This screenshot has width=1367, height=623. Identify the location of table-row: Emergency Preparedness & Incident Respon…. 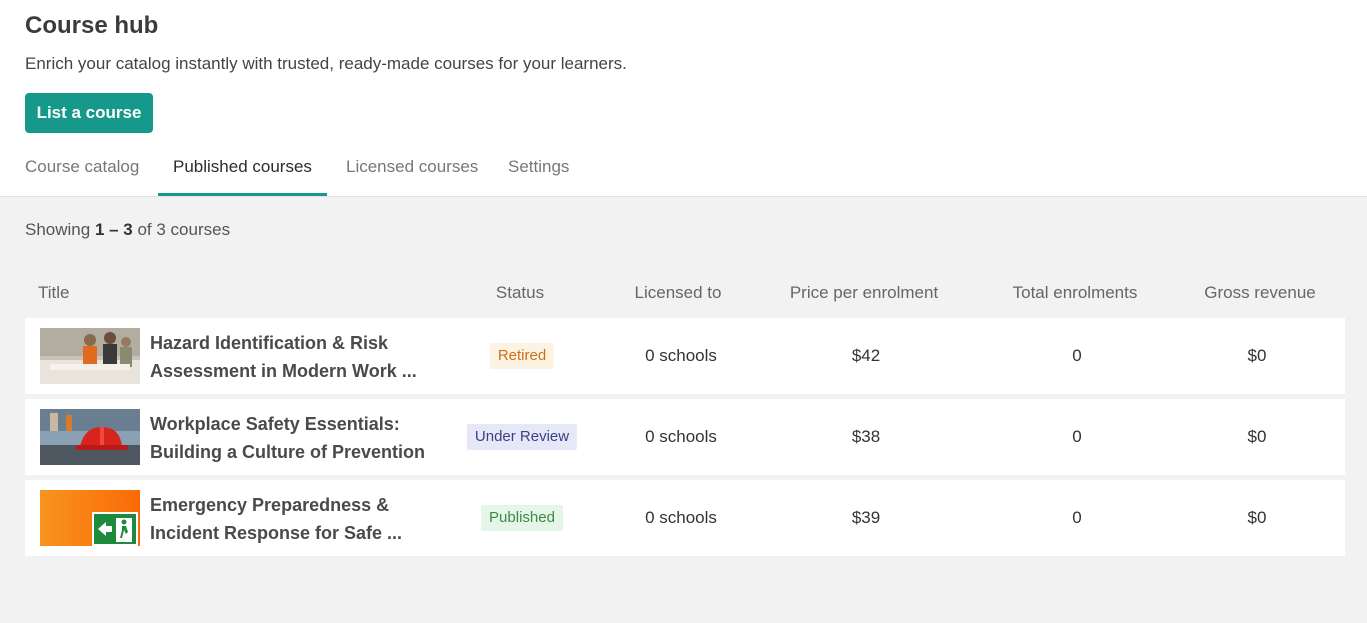
(685, 518).